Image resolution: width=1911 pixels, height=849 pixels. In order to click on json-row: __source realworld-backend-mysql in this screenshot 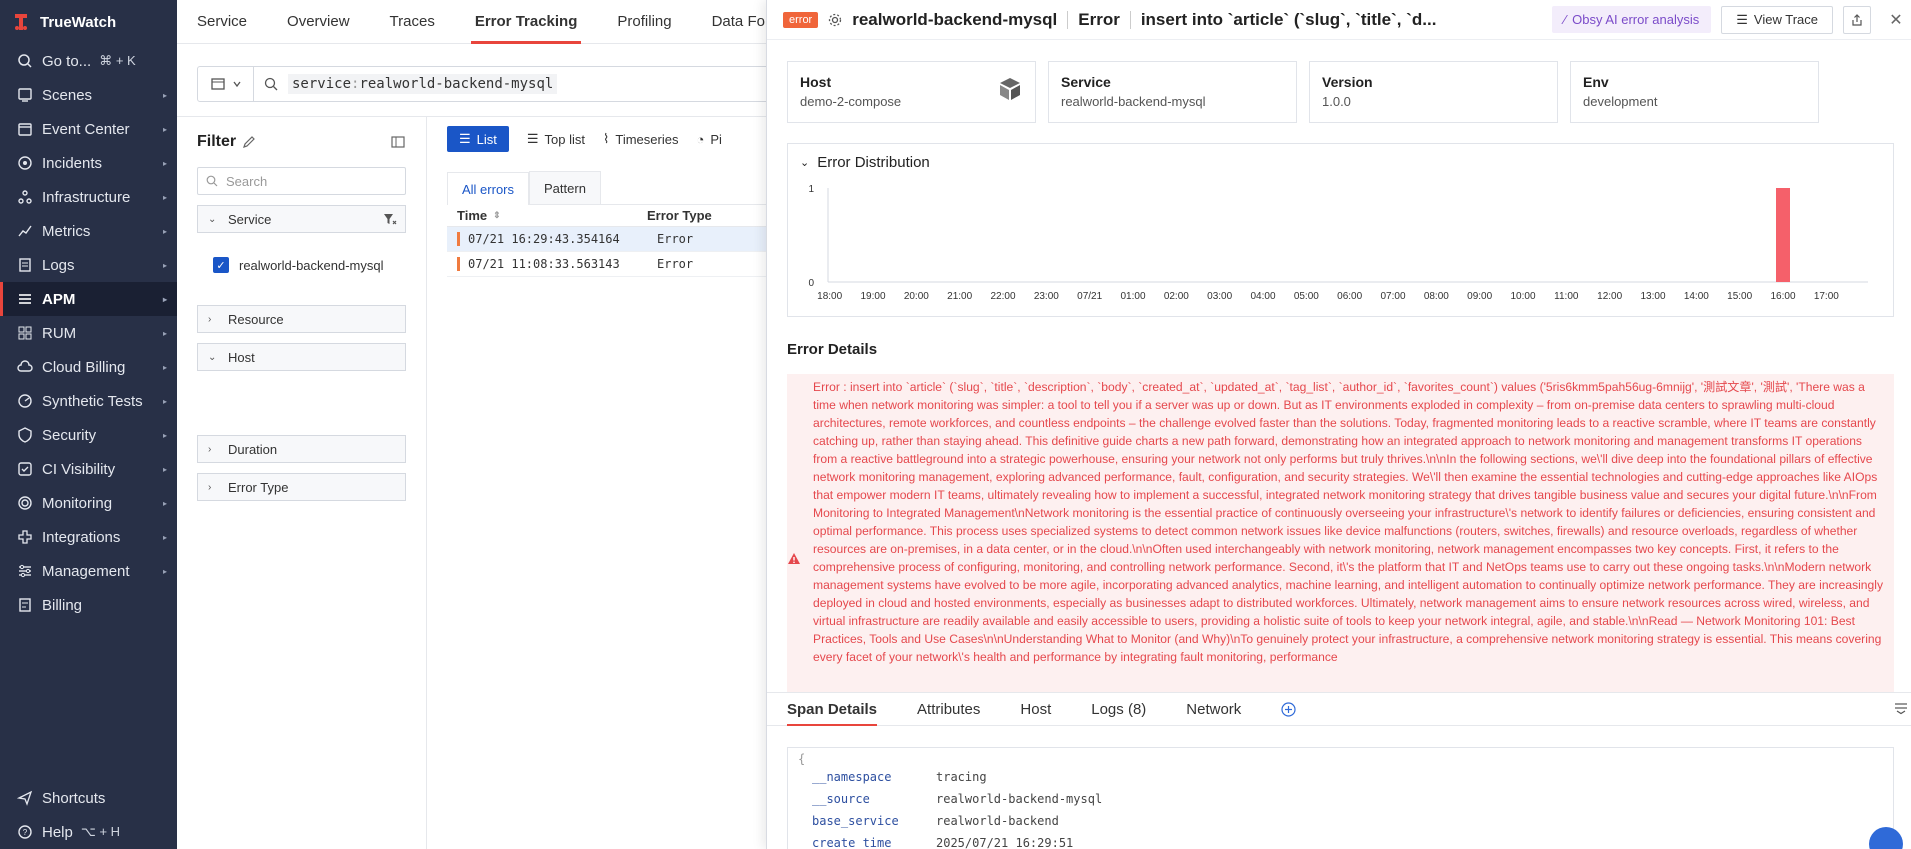, I will do `click(1340, 799)`.